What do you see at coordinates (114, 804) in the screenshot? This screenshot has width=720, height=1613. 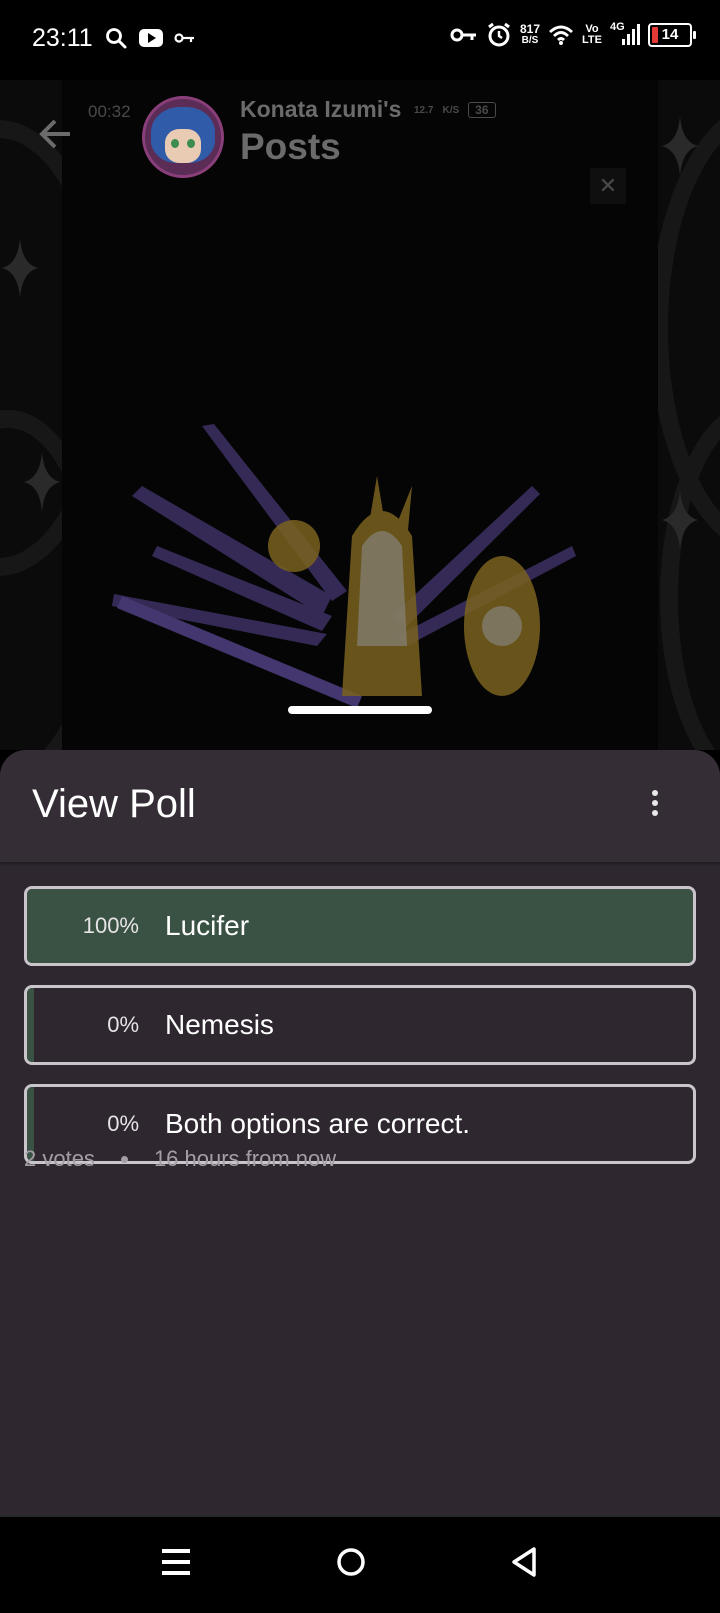 I see `poll-title: View Poll` at bounding box center [114, 804].